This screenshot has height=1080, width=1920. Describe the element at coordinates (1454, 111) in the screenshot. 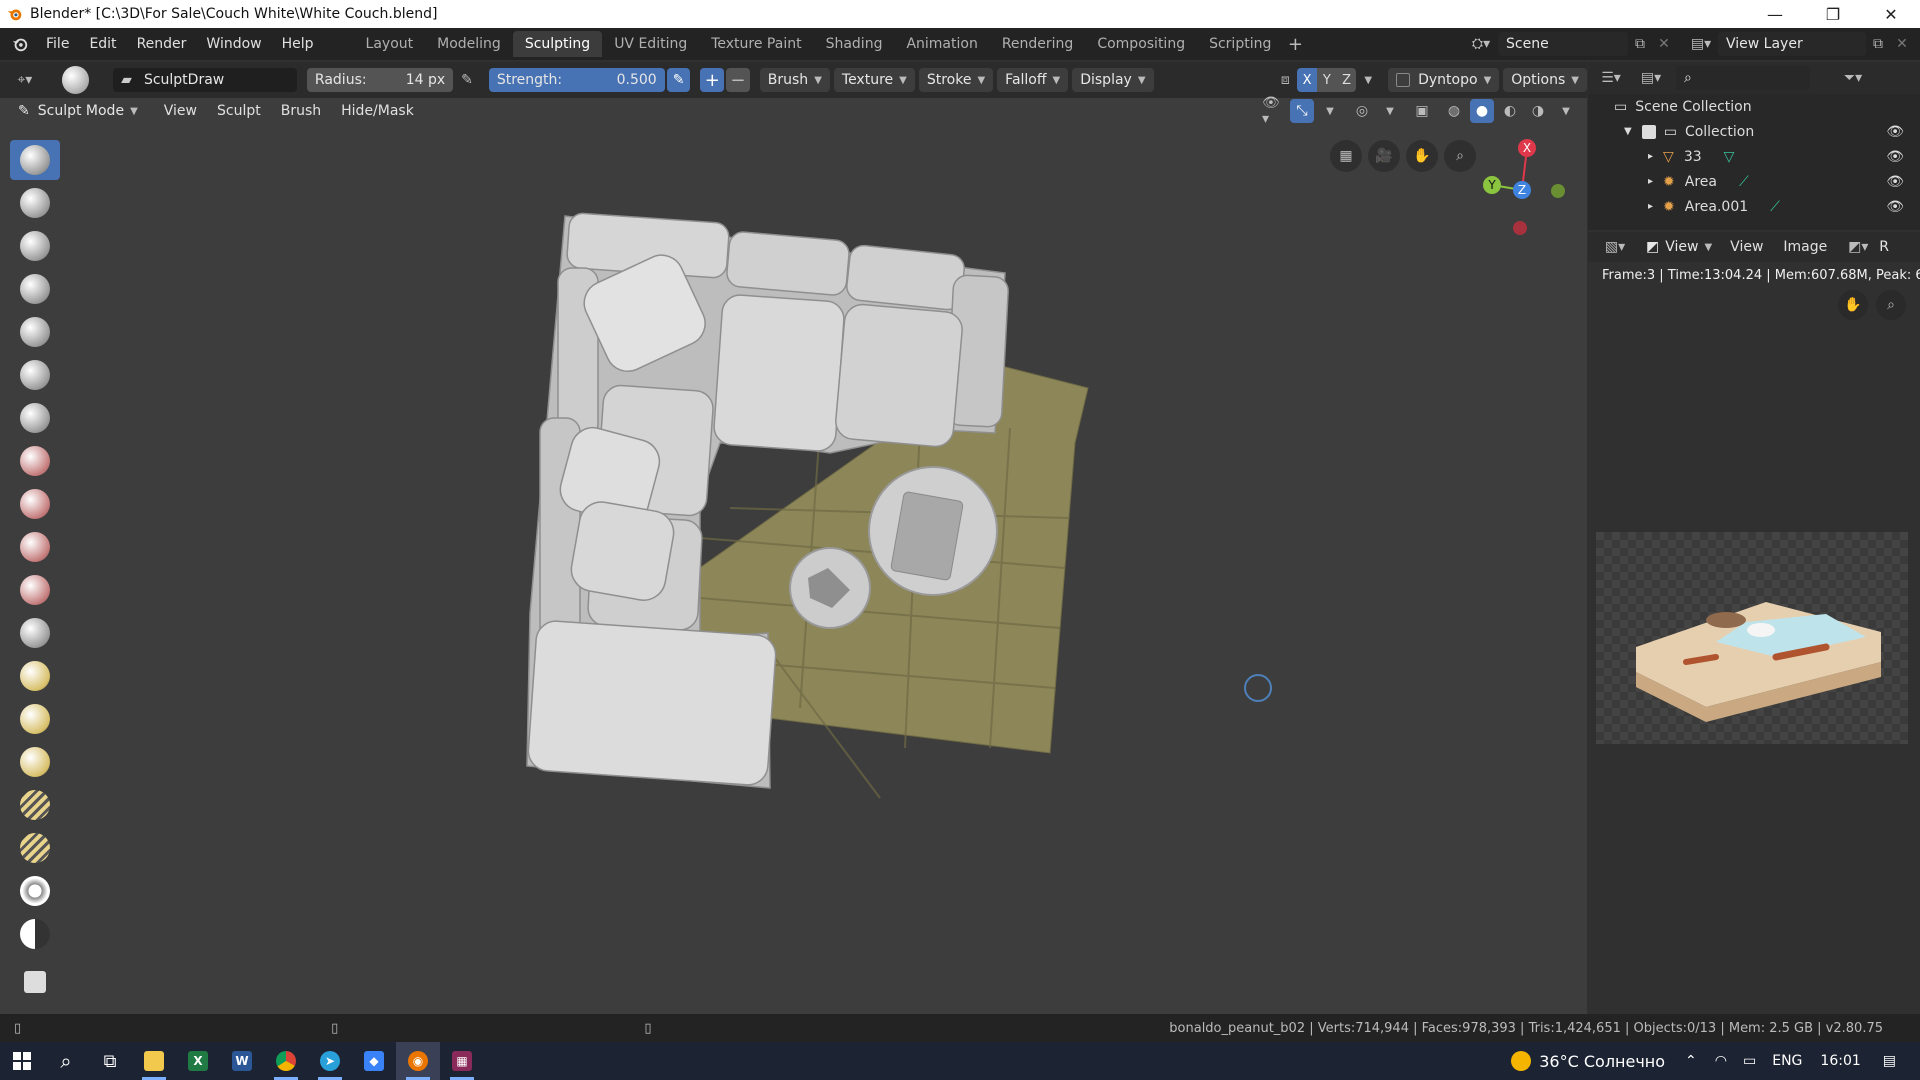

I see `wireframe-shading-icon: ◍` at that location.